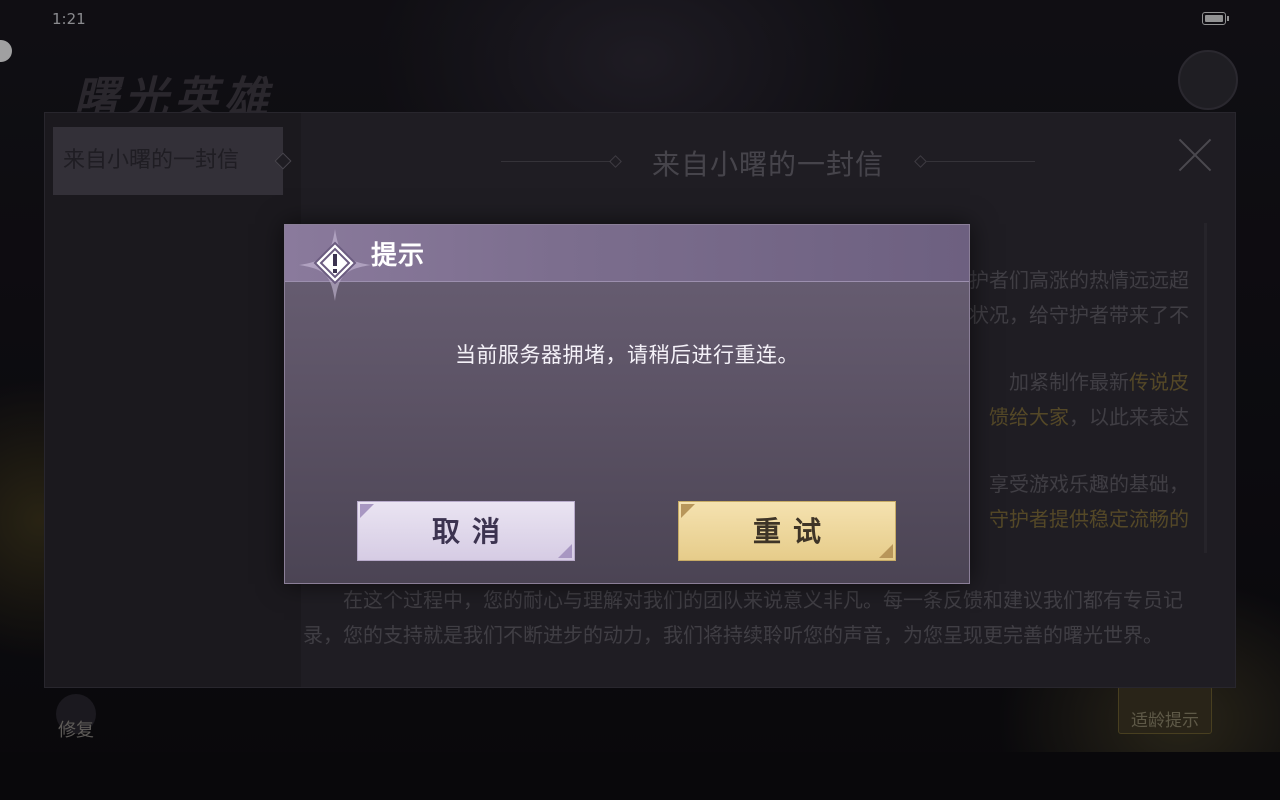 The height and width of the screenshot is (800, 1280). What do you see at coordinates (792, 531) in the screenshot?
I see `retry-button-label: 重试` at bounding box center [792, 531].